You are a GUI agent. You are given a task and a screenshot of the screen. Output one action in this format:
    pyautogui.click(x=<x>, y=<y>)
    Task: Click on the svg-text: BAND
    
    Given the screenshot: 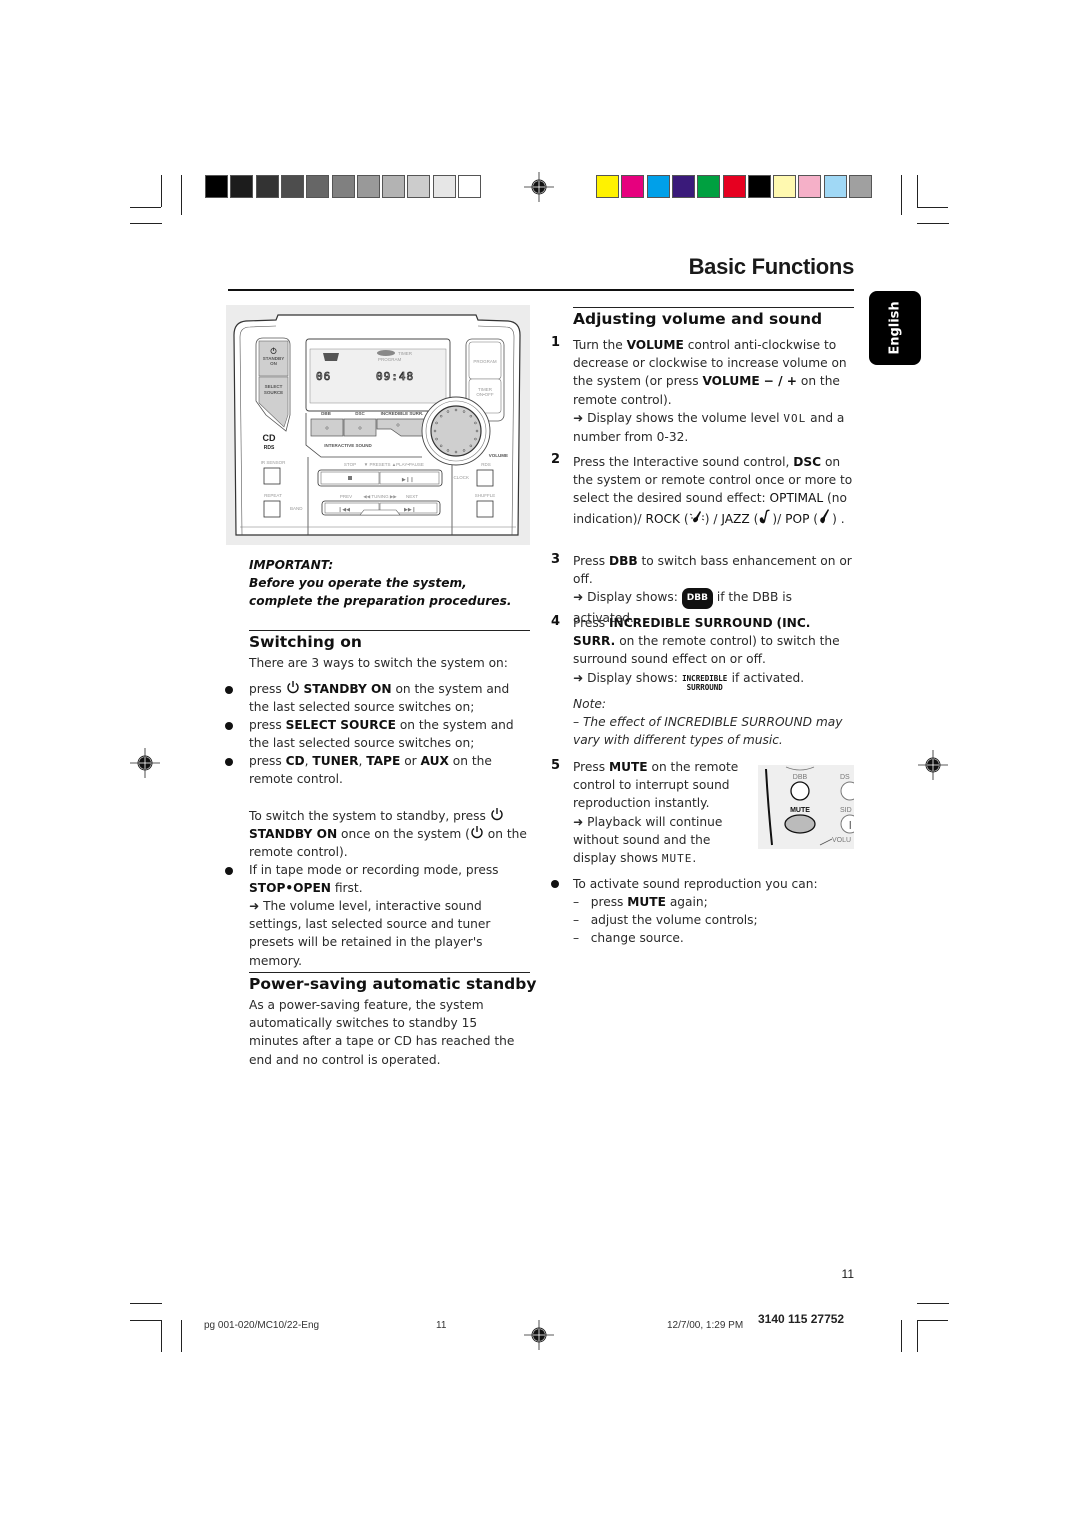 What is the action you would take?
    pyautogui.click(x=296, y=508)
    